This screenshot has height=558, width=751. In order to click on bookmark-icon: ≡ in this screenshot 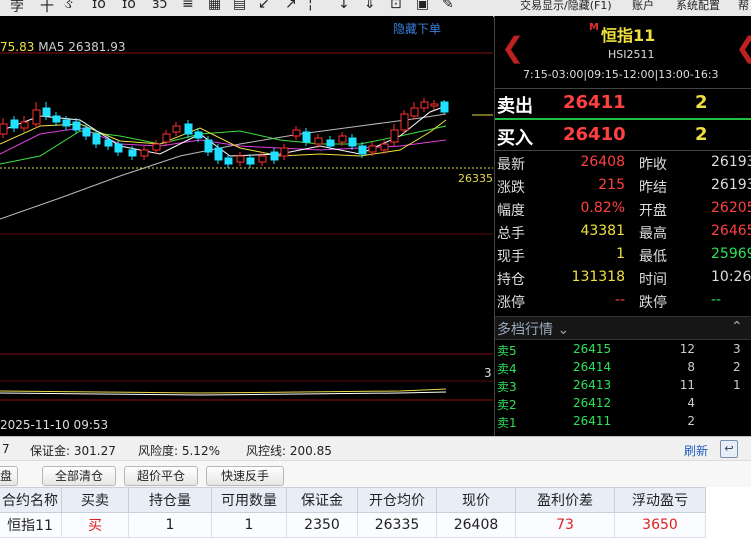, I will do `click(188, 6)`.